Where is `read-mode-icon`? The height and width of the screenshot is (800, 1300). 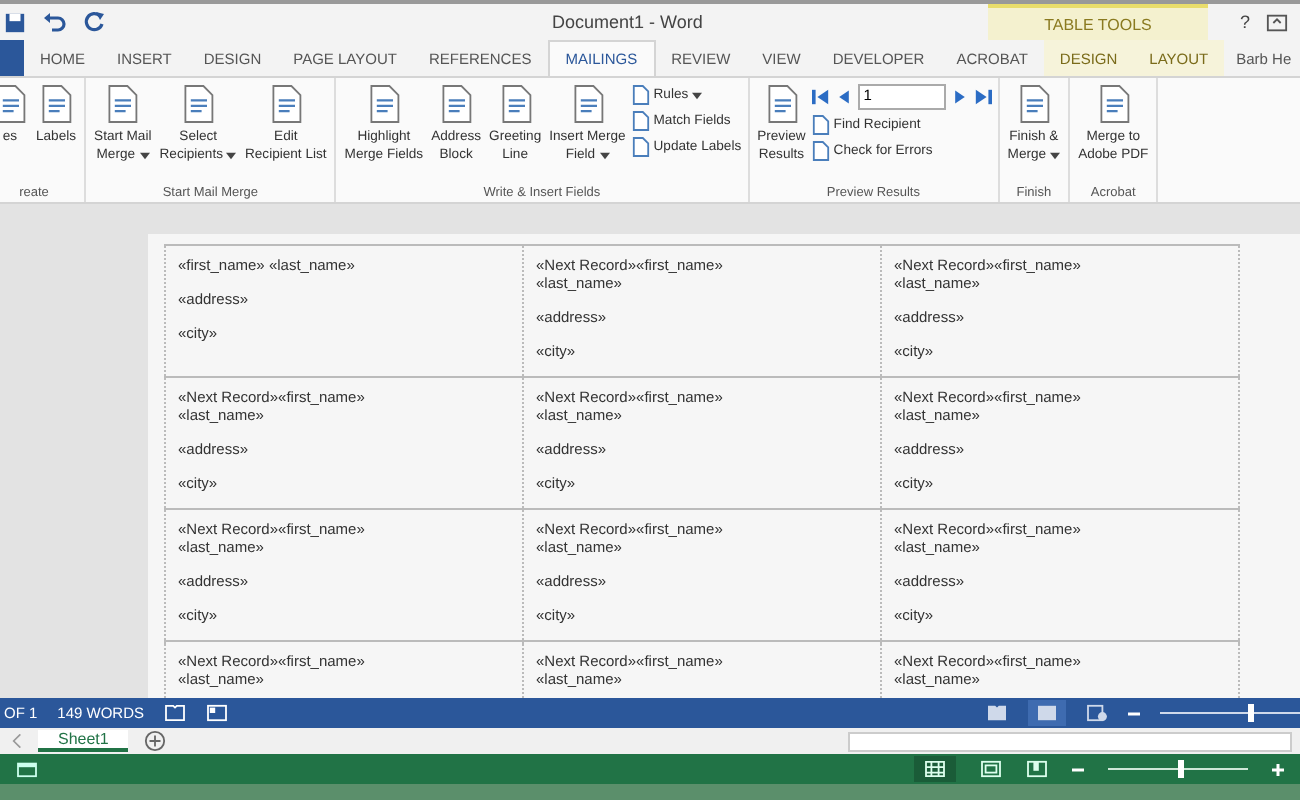 read-mode-icon is located at coordinates (997, 713).